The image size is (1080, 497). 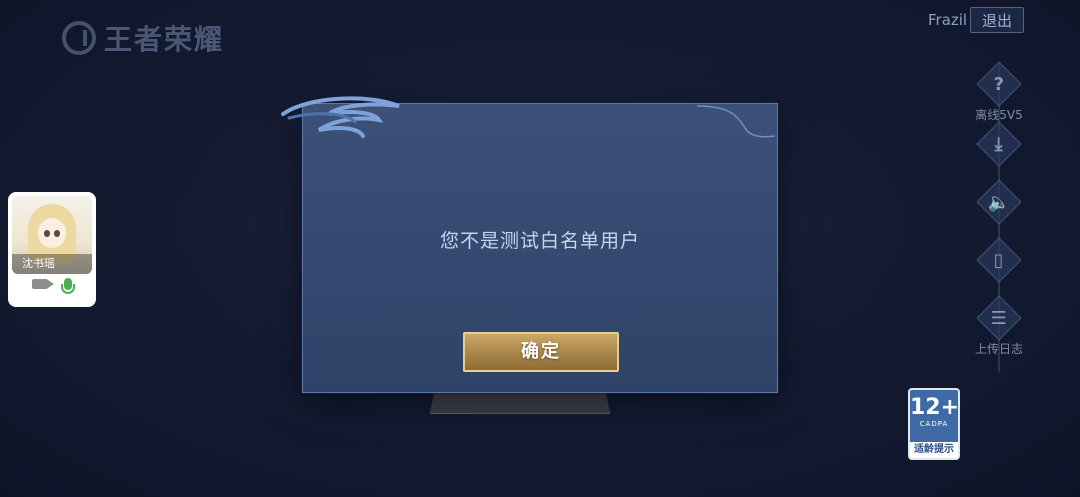 What do you see at coordinates (340, 117) in the screenshot?
I see `swirl-ornament-icon` at bounding box center [340, 117].